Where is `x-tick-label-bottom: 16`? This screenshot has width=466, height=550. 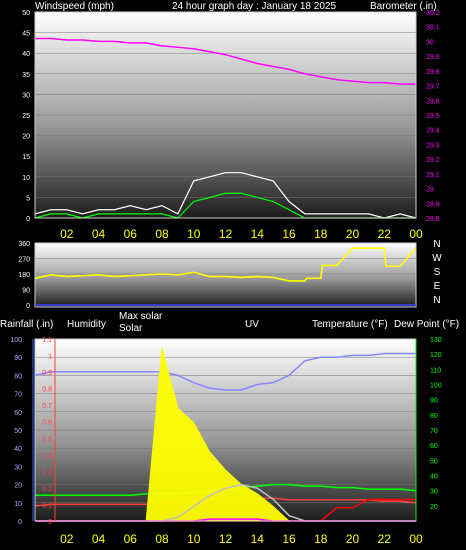 x-tick-label-bottom: 16 is located at coordinates (289, 539).